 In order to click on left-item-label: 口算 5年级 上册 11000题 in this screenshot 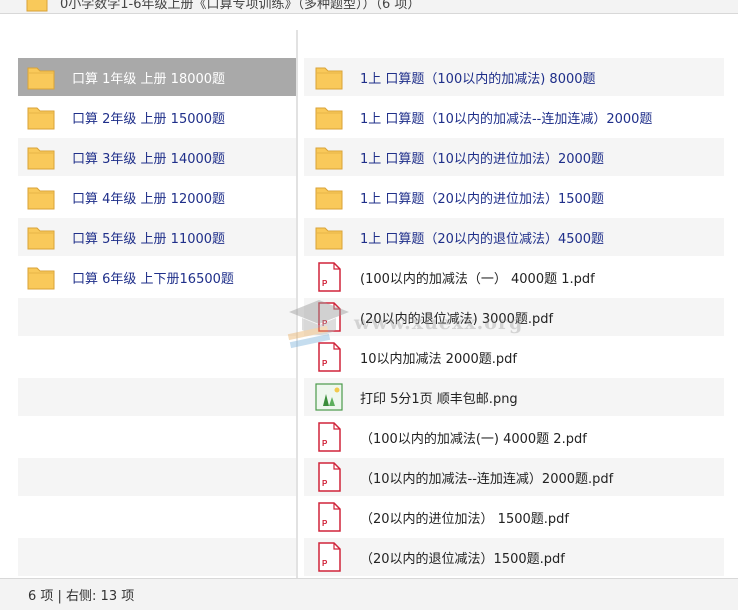, I will do `click(149, 239)`.